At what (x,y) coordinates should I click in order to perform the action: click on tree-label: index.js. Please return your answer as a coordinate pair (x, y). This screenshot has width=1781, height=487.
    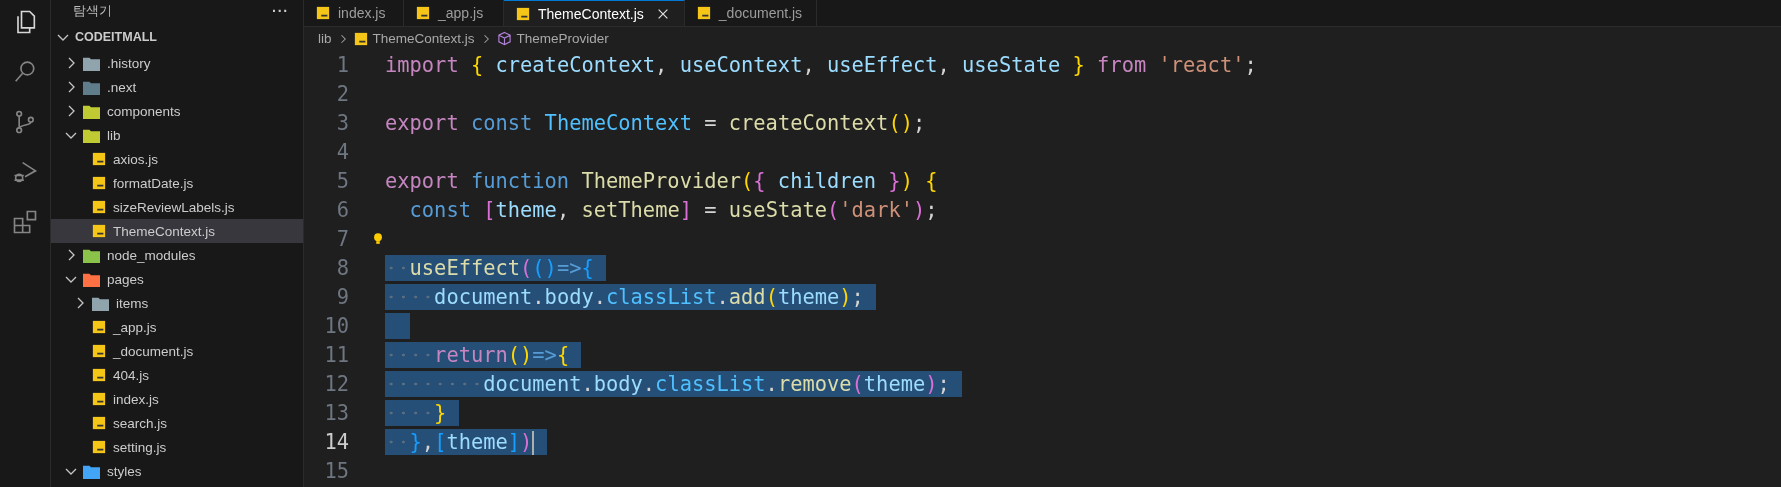
    Looking at the image, I should click on (136, 399).